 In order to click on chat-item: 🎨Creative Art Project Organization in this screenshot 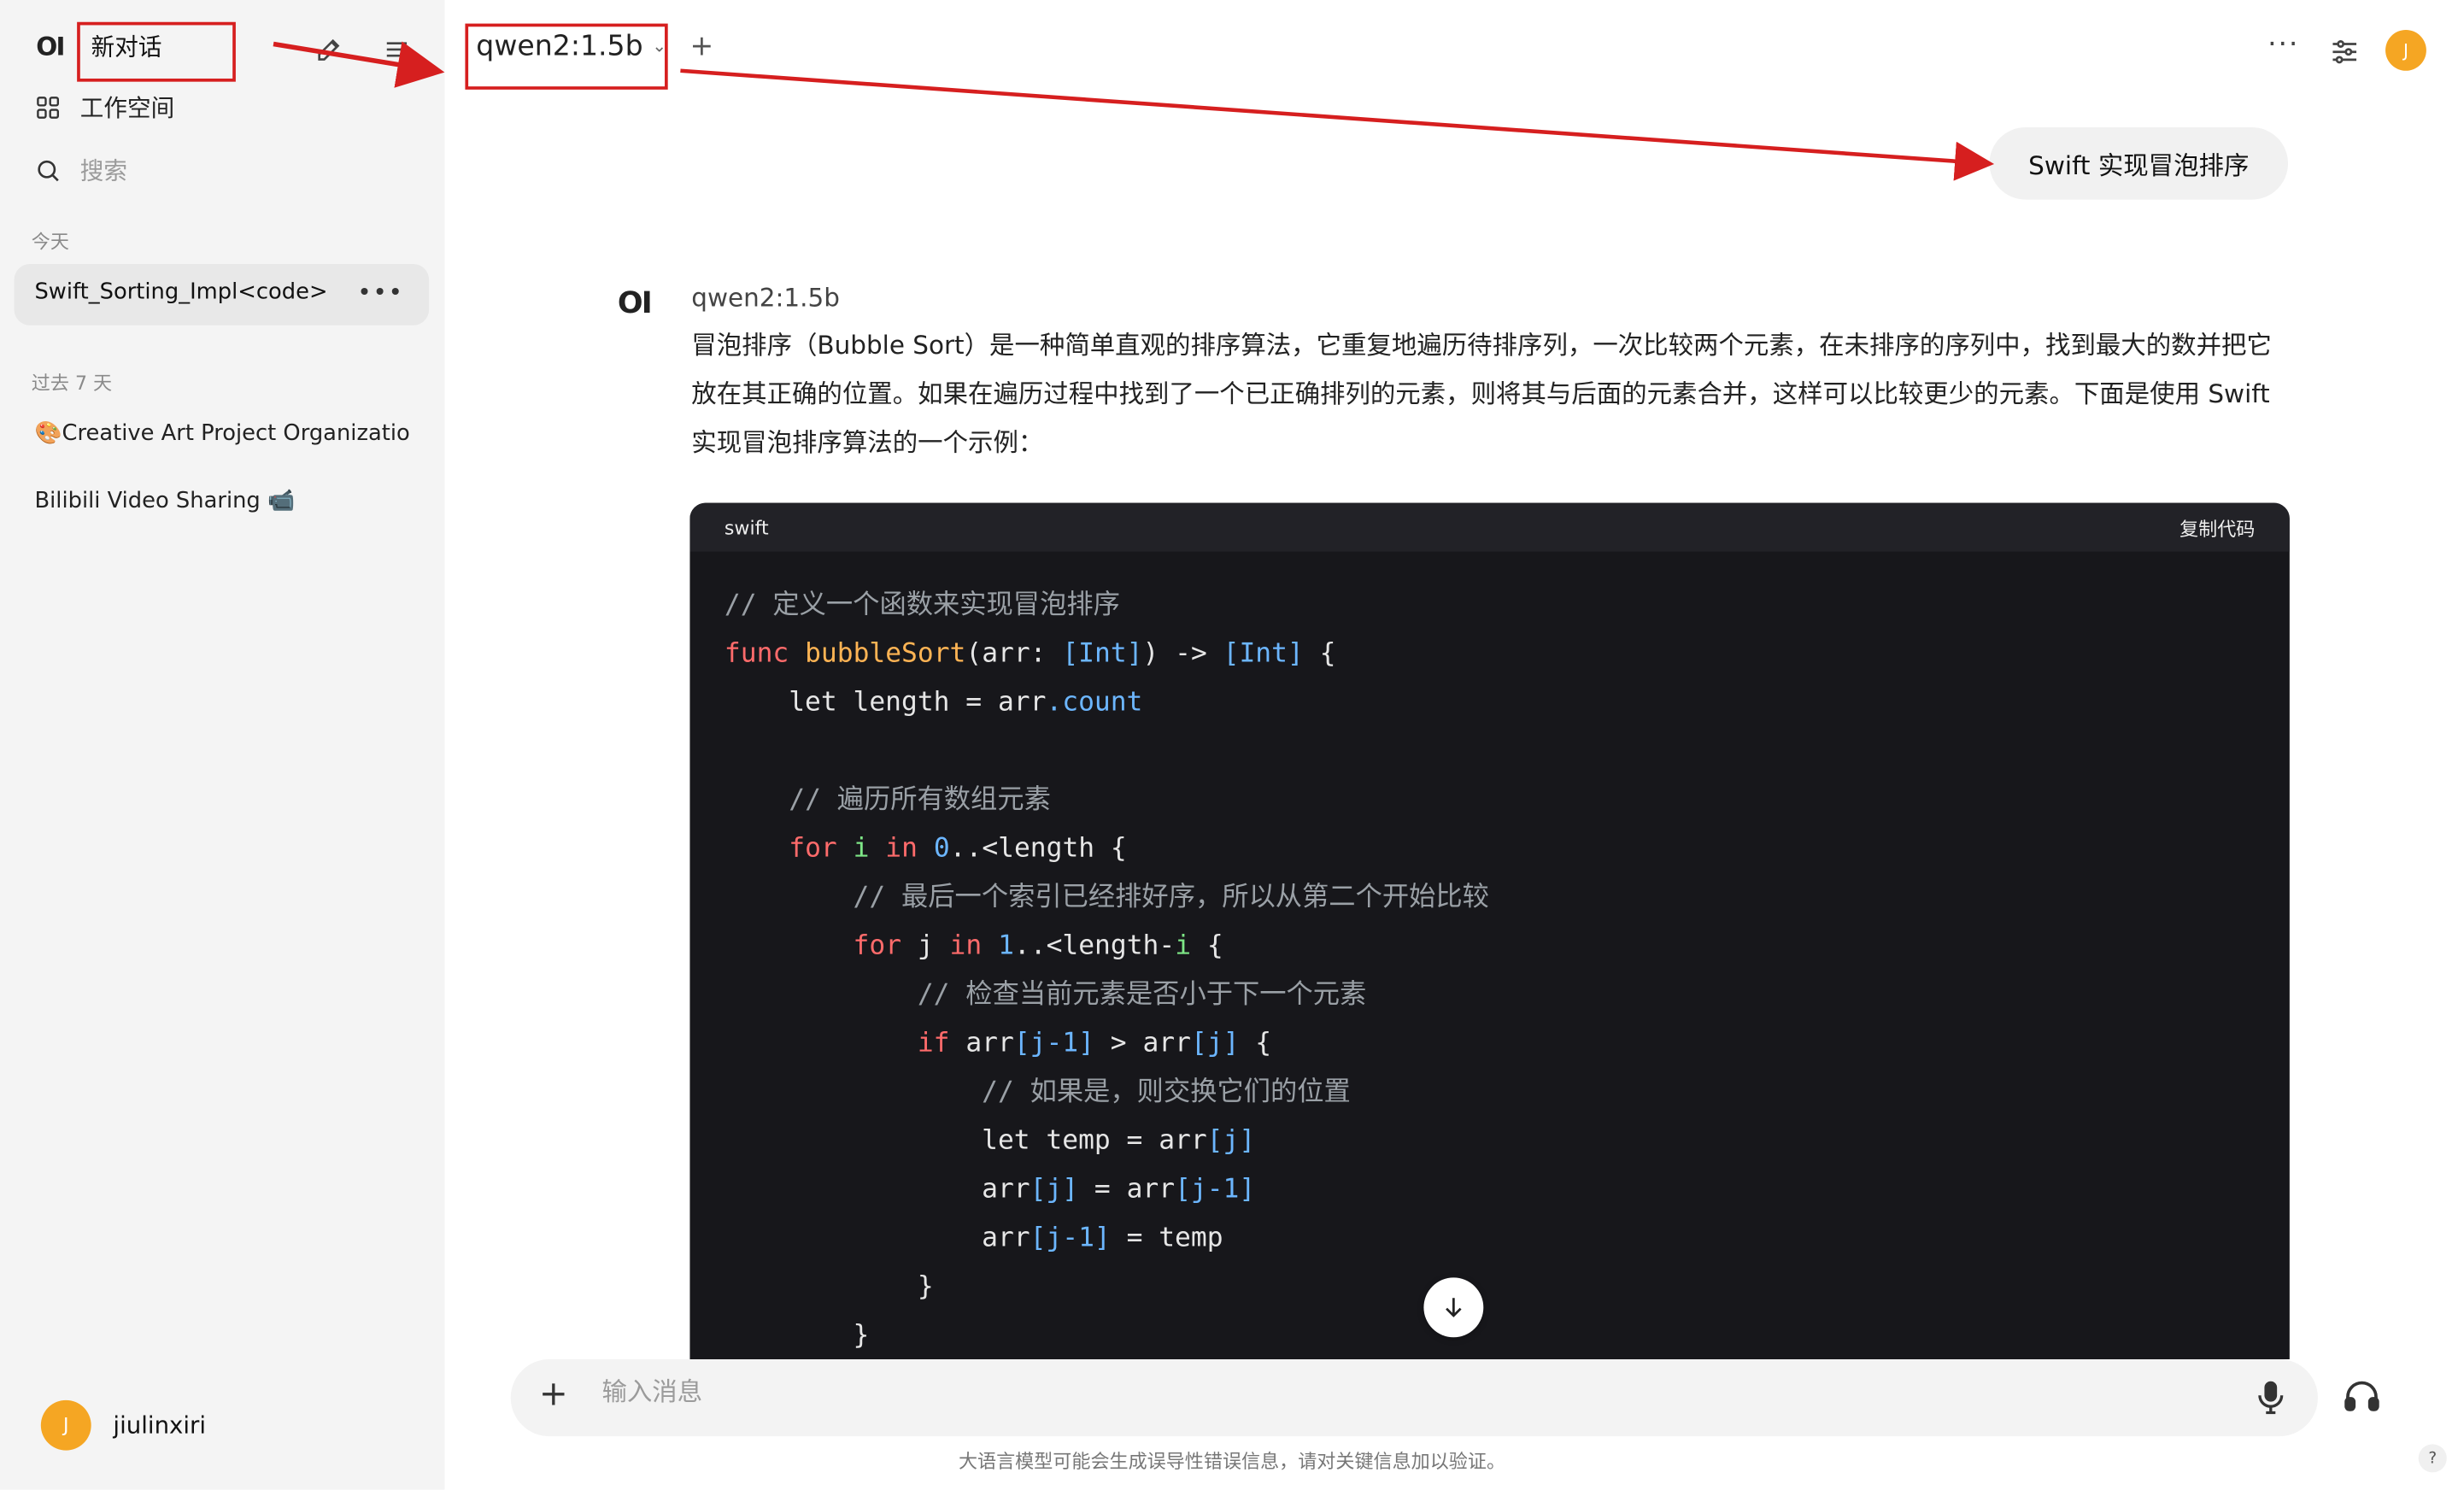, I will do `click(222, 433)`.